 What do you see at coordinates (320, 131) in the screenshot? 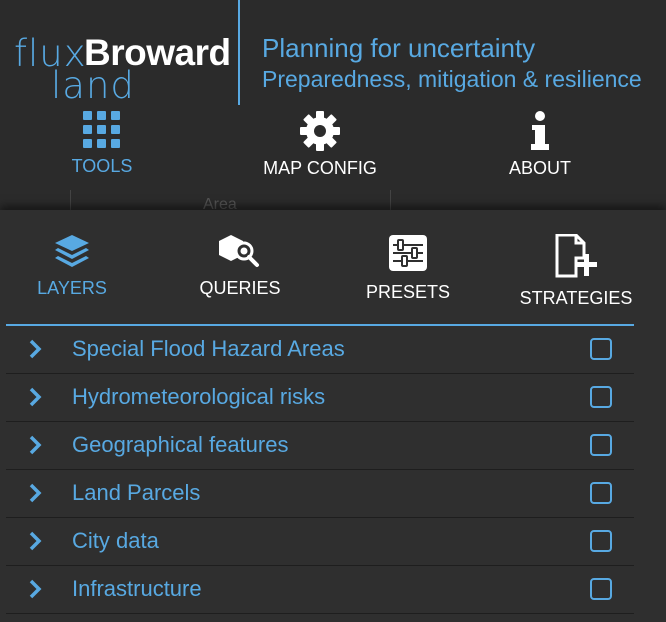
I see `gear-icon` at bounding box center [320, 131].